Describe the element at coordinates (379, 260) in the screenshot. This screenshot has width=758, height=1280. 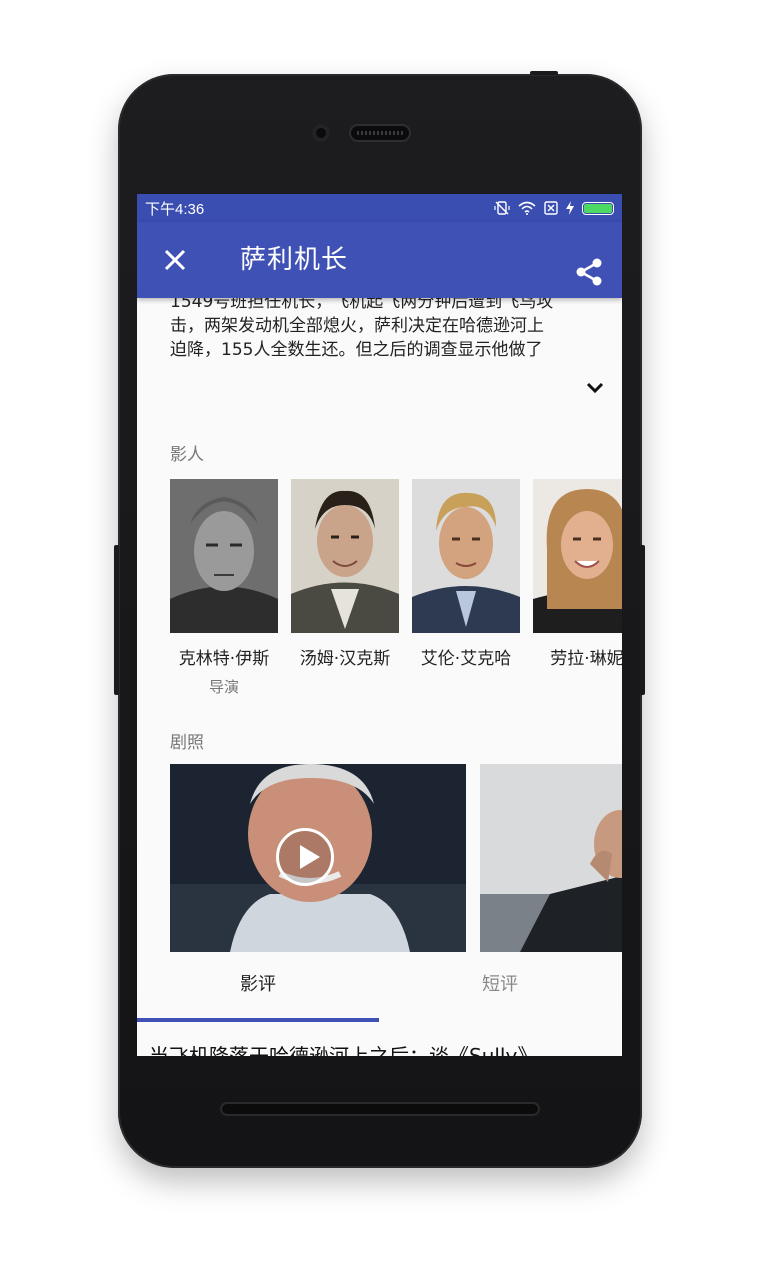
I see `app-bar: 萨利机长` at that location.